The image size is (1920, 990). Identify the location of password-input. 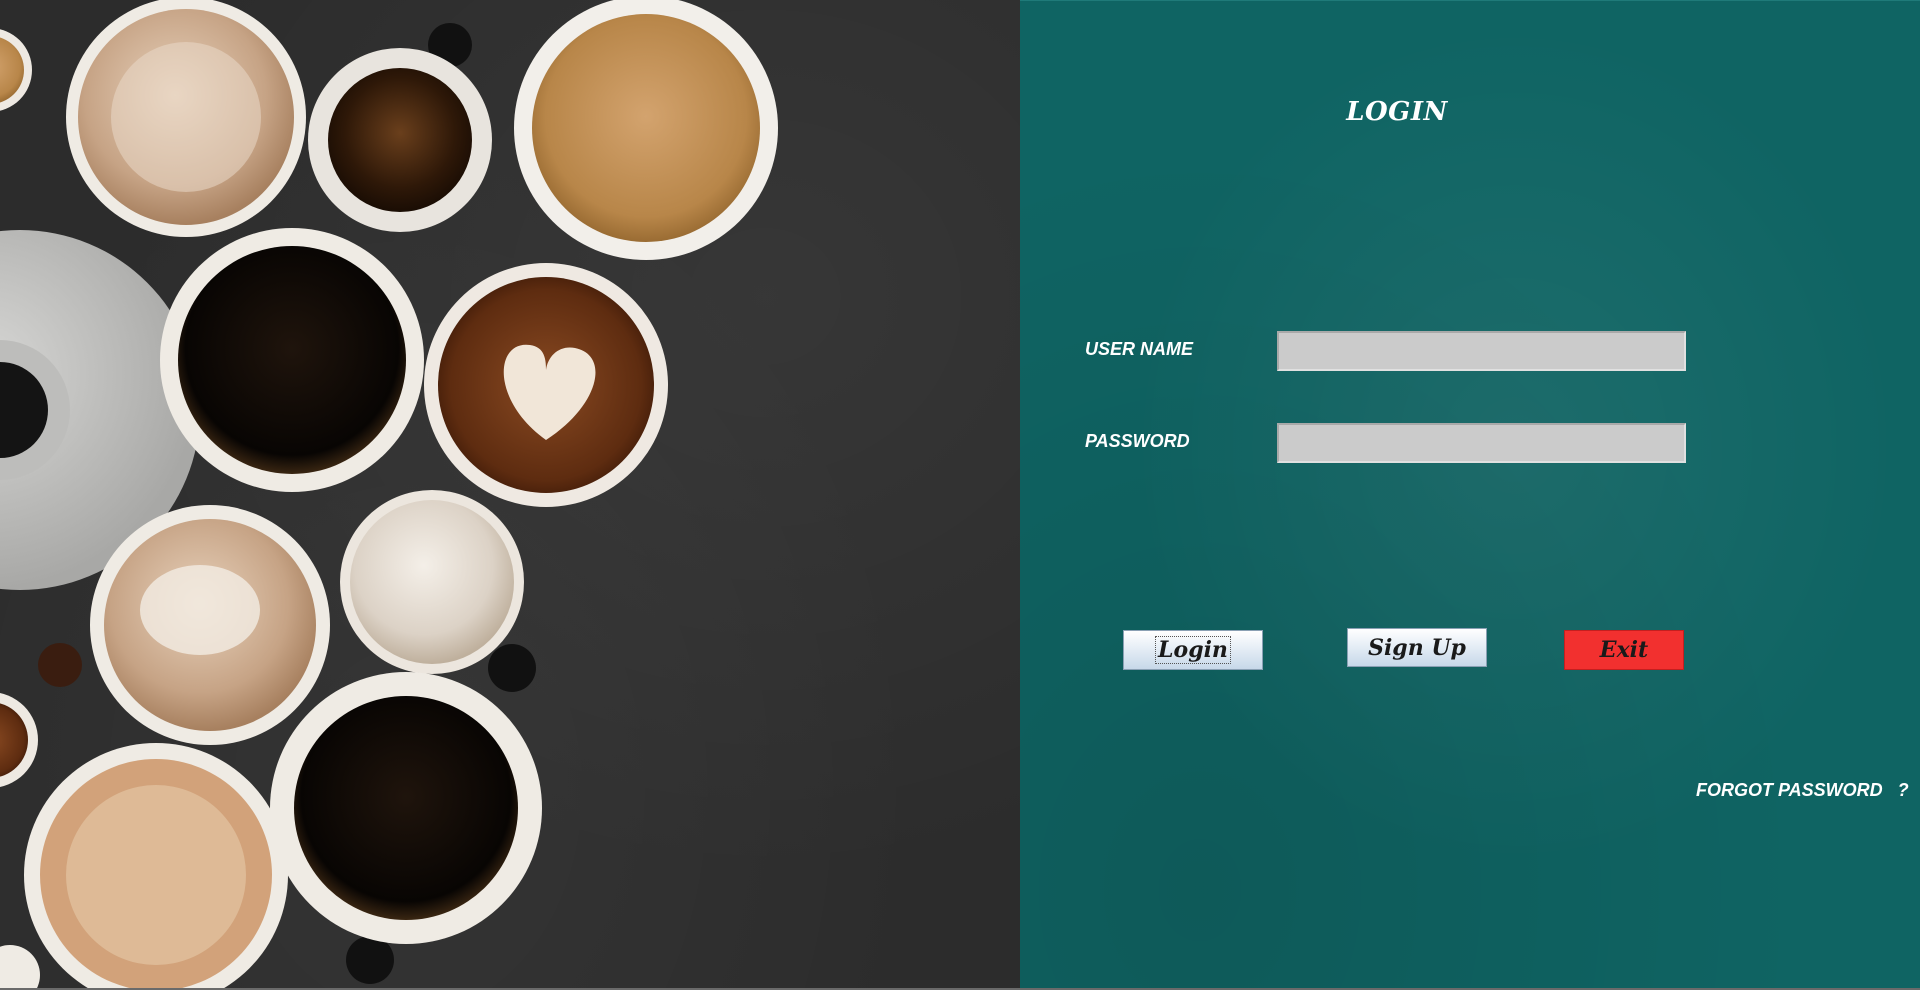
(1481, 443).